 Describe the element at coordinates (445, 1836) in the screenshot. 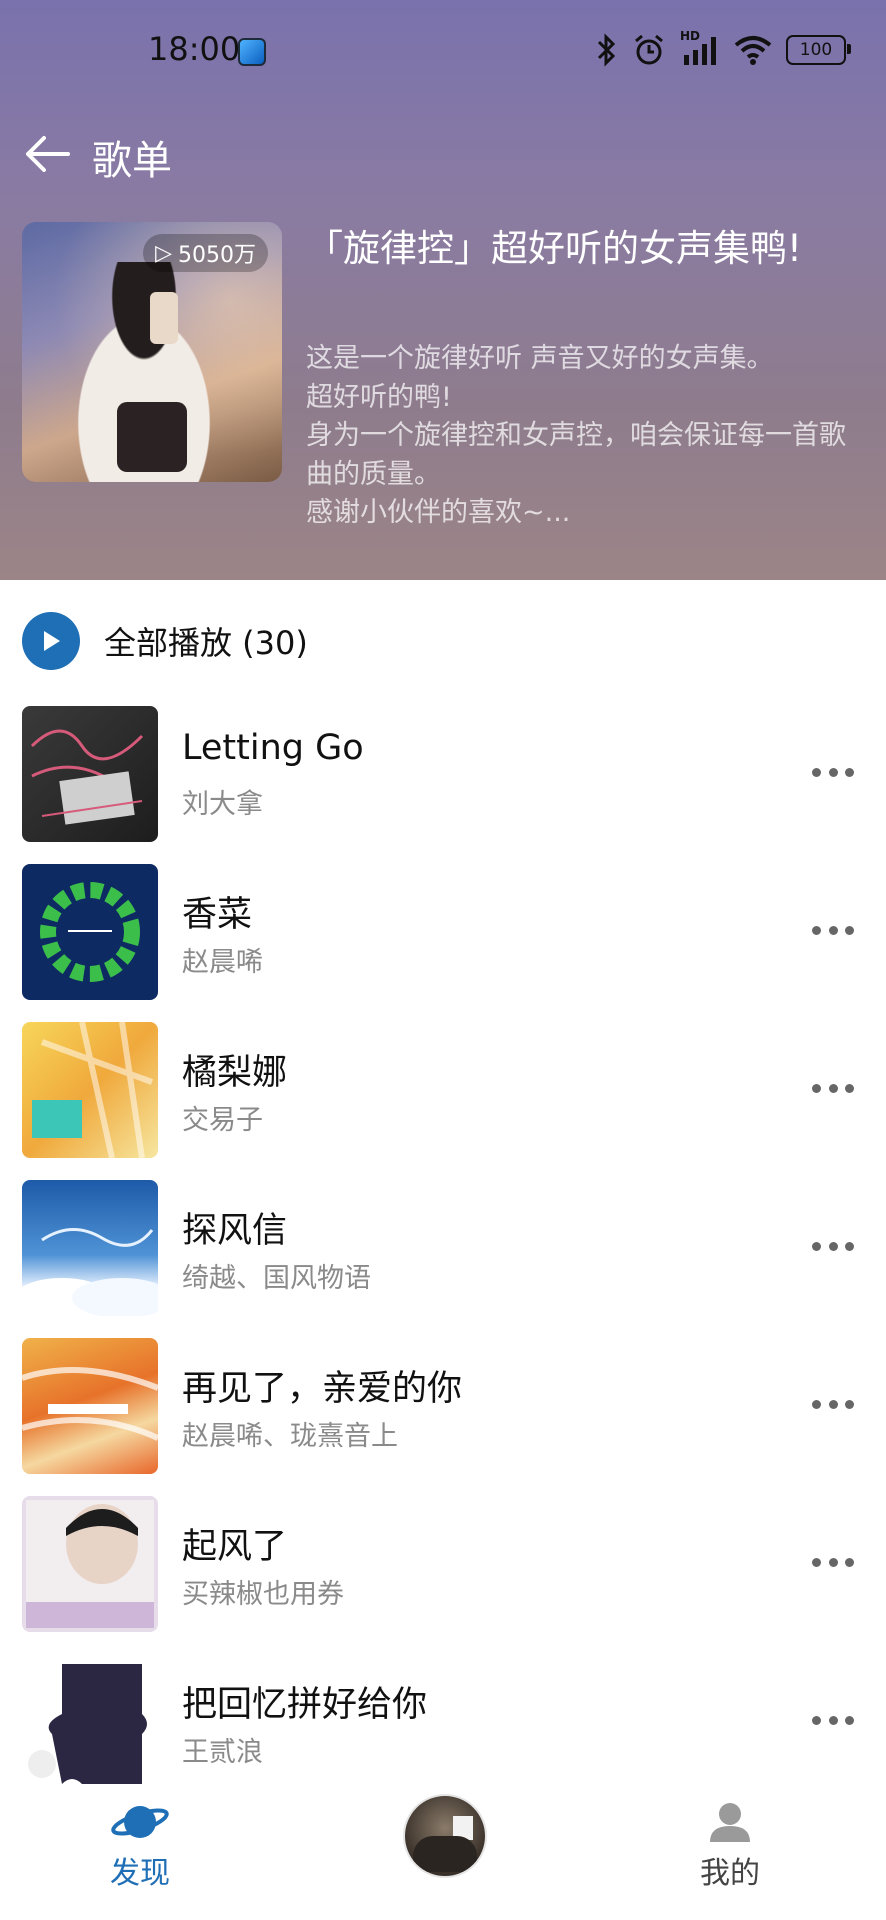

I see `now-playing-avatar` at that location.